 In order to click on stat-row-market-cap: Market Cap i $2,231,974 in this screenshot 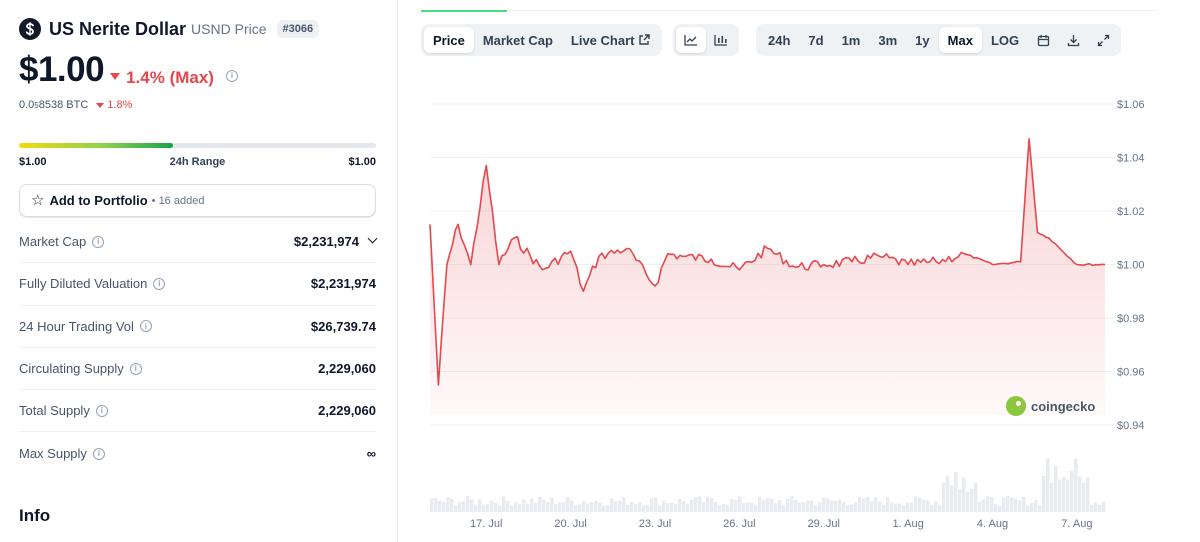, I will do `click(198, 242)`.